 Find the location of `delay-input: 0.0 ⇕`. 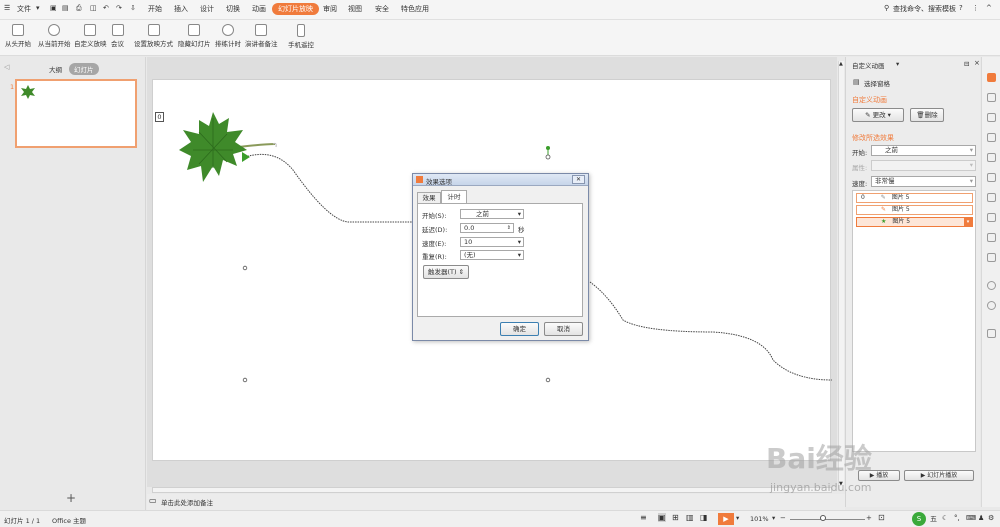

delay-input: 0.0 ⇕ is located at coordinates (487, 228).